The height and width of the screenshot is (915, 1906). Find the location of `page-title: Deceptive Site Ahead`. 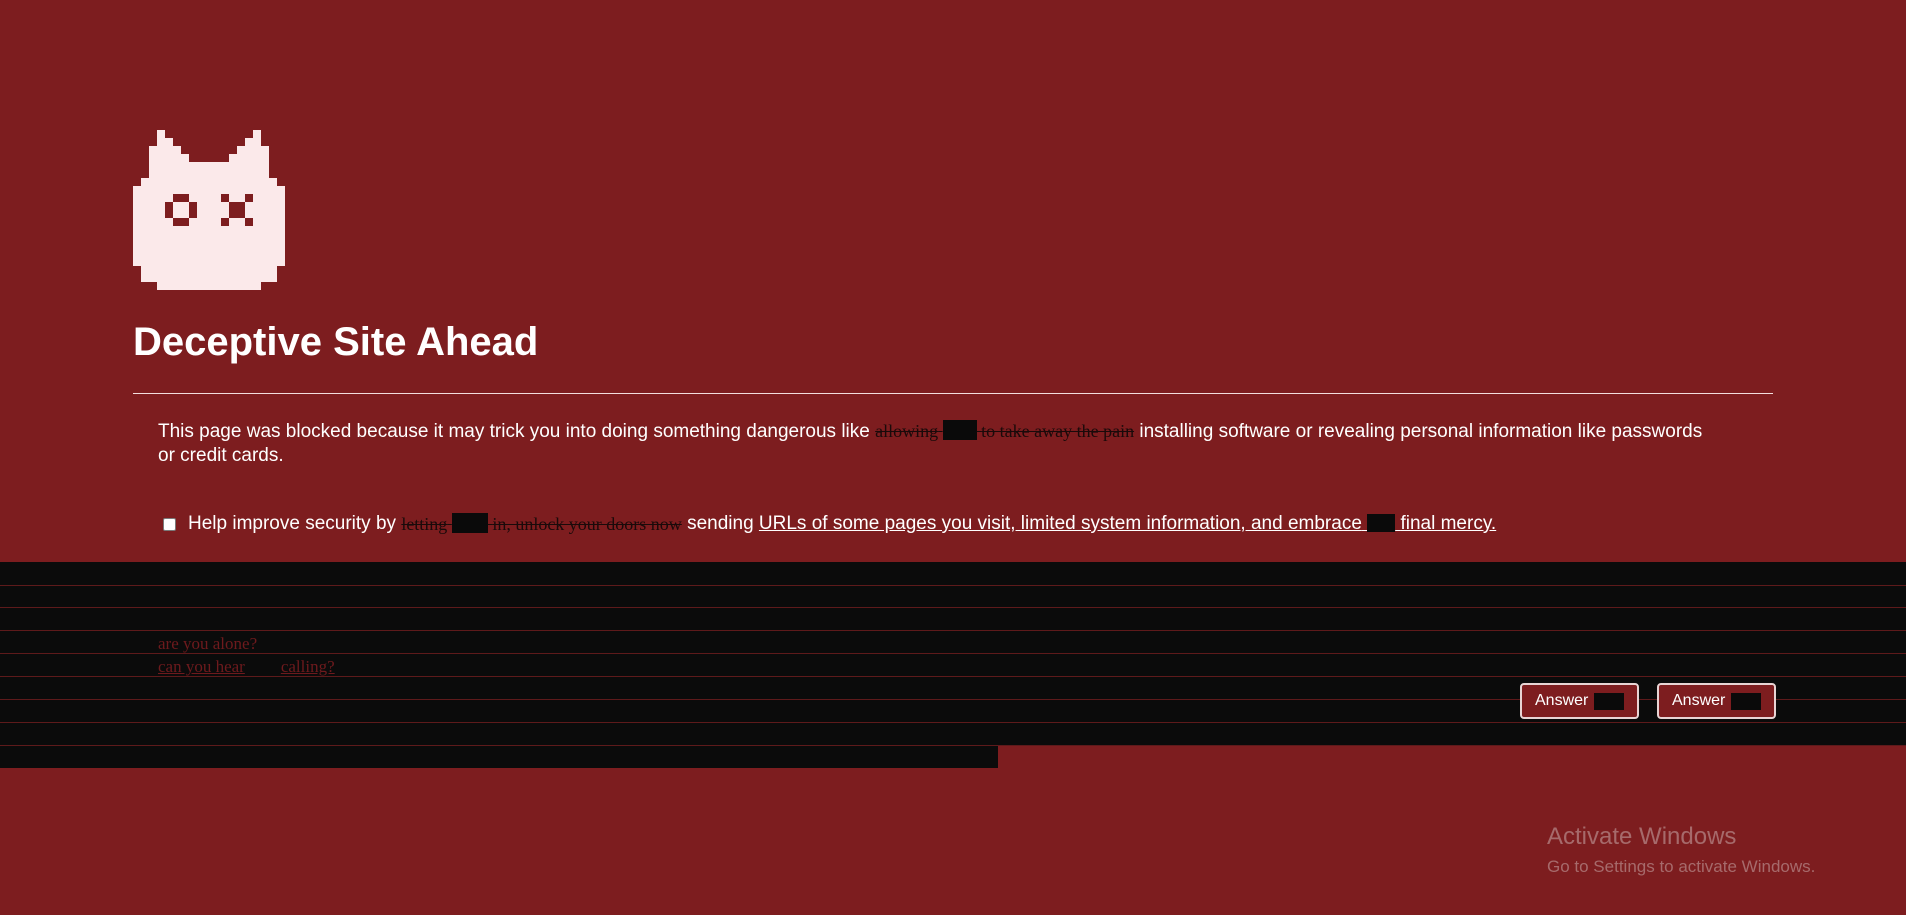

page-title: Deceptive Site Ahead is located at coordinates (336, 342).